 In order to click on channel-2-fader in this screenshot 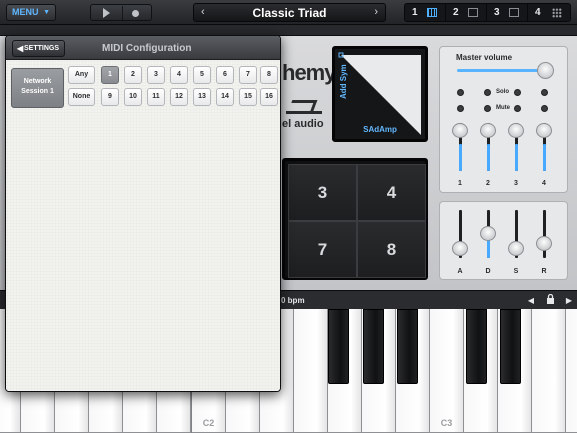, I will do `click(488, 130)`.